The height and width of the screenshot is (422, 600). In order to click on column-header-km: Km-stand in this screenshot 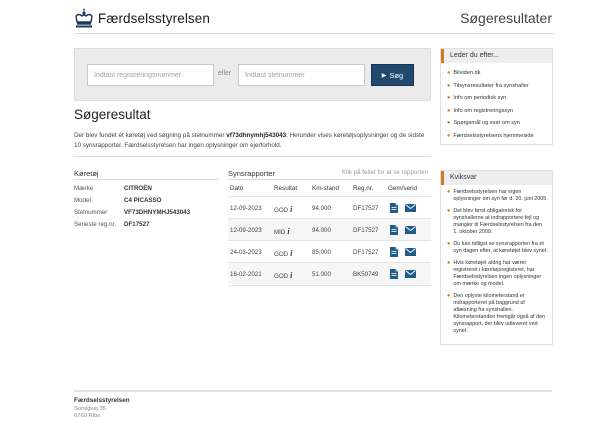, I will do `click(325, 188)`.